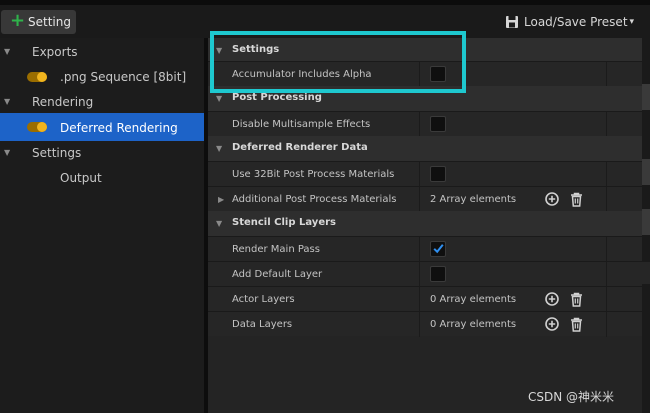 Image resolution: width=650 pixels, height=413 pixels. I want to click on window-edge, so click(325, 2).